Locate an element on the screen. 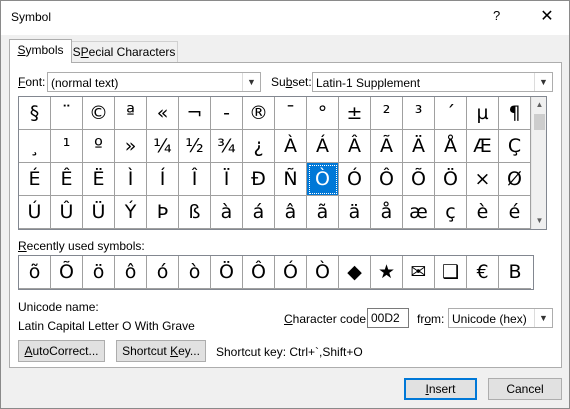 The width and height of the screenshot is (570, 409). recent-symbol-cell: ò is located at coordinates (195, 272).